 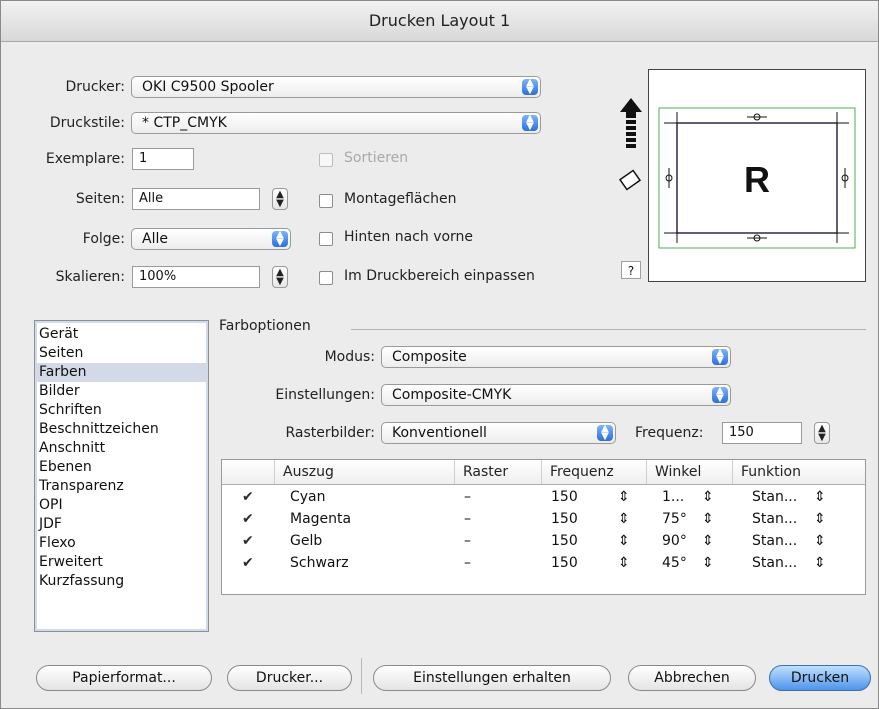 I want to click on row-auszug: Schwarz, so click(x=319, y=563).